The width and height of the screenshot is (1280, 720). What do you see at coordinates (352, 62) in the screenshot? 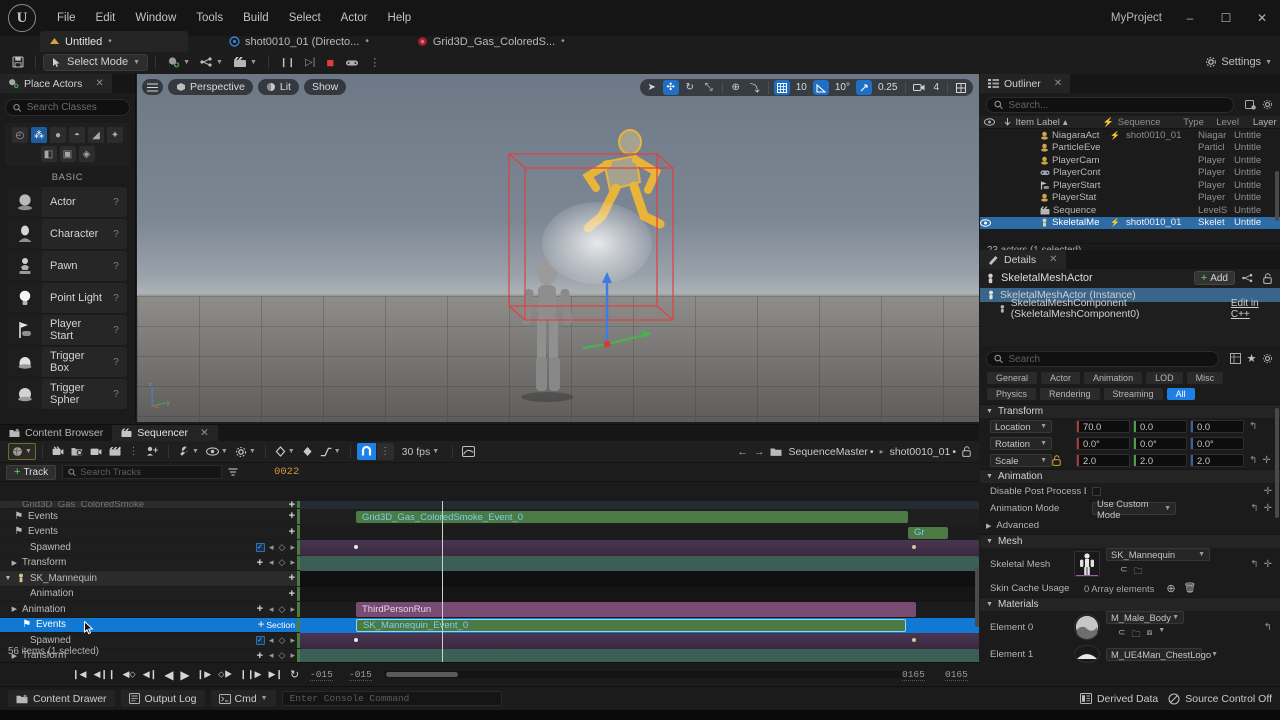
I see `eject-icon` at bounding box center [352, 62].